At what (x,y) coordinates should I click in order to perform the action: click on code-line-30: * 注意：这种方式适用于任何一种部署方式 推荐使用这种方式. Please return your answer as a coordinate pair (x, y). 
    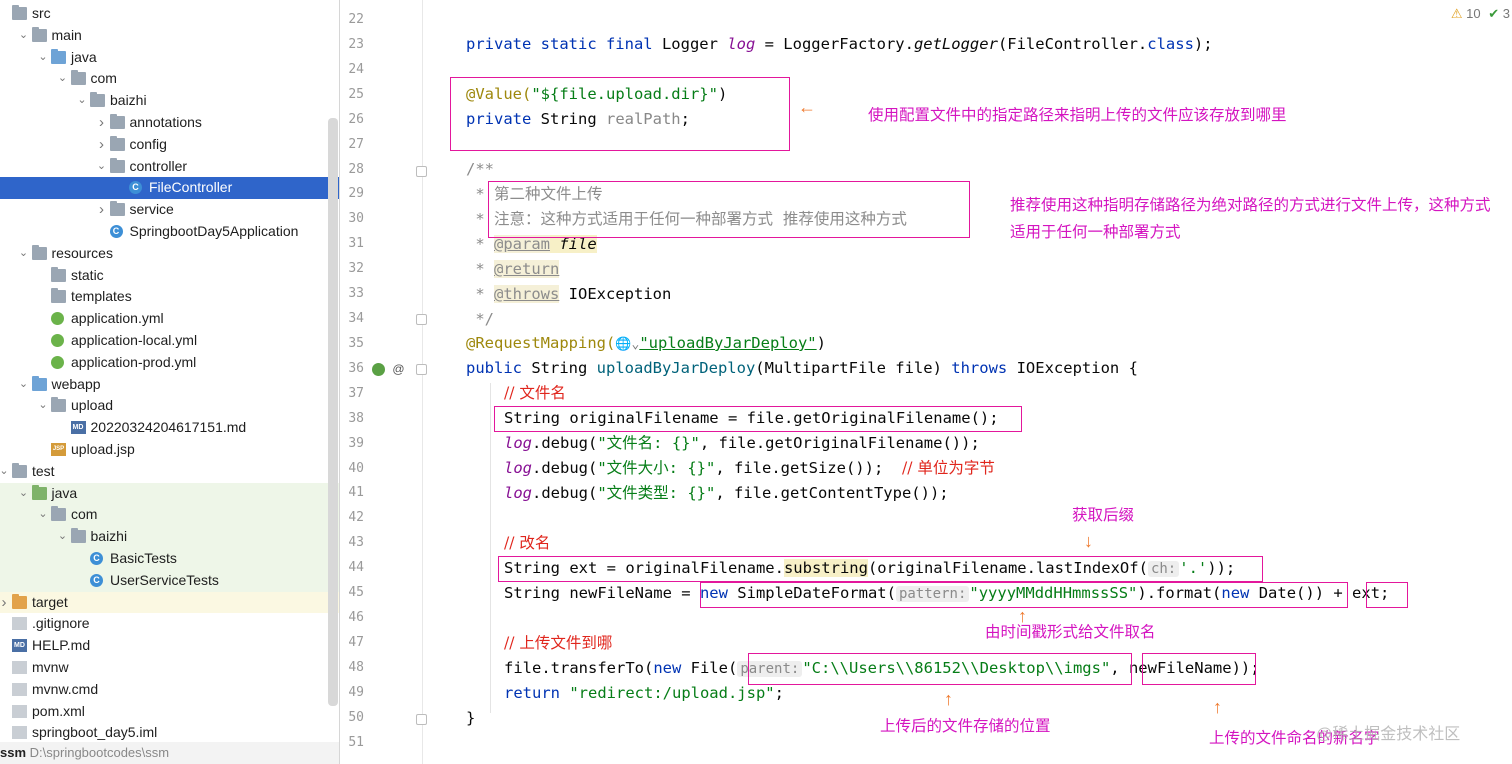
    Looking at the image, I should click on (686, 219).